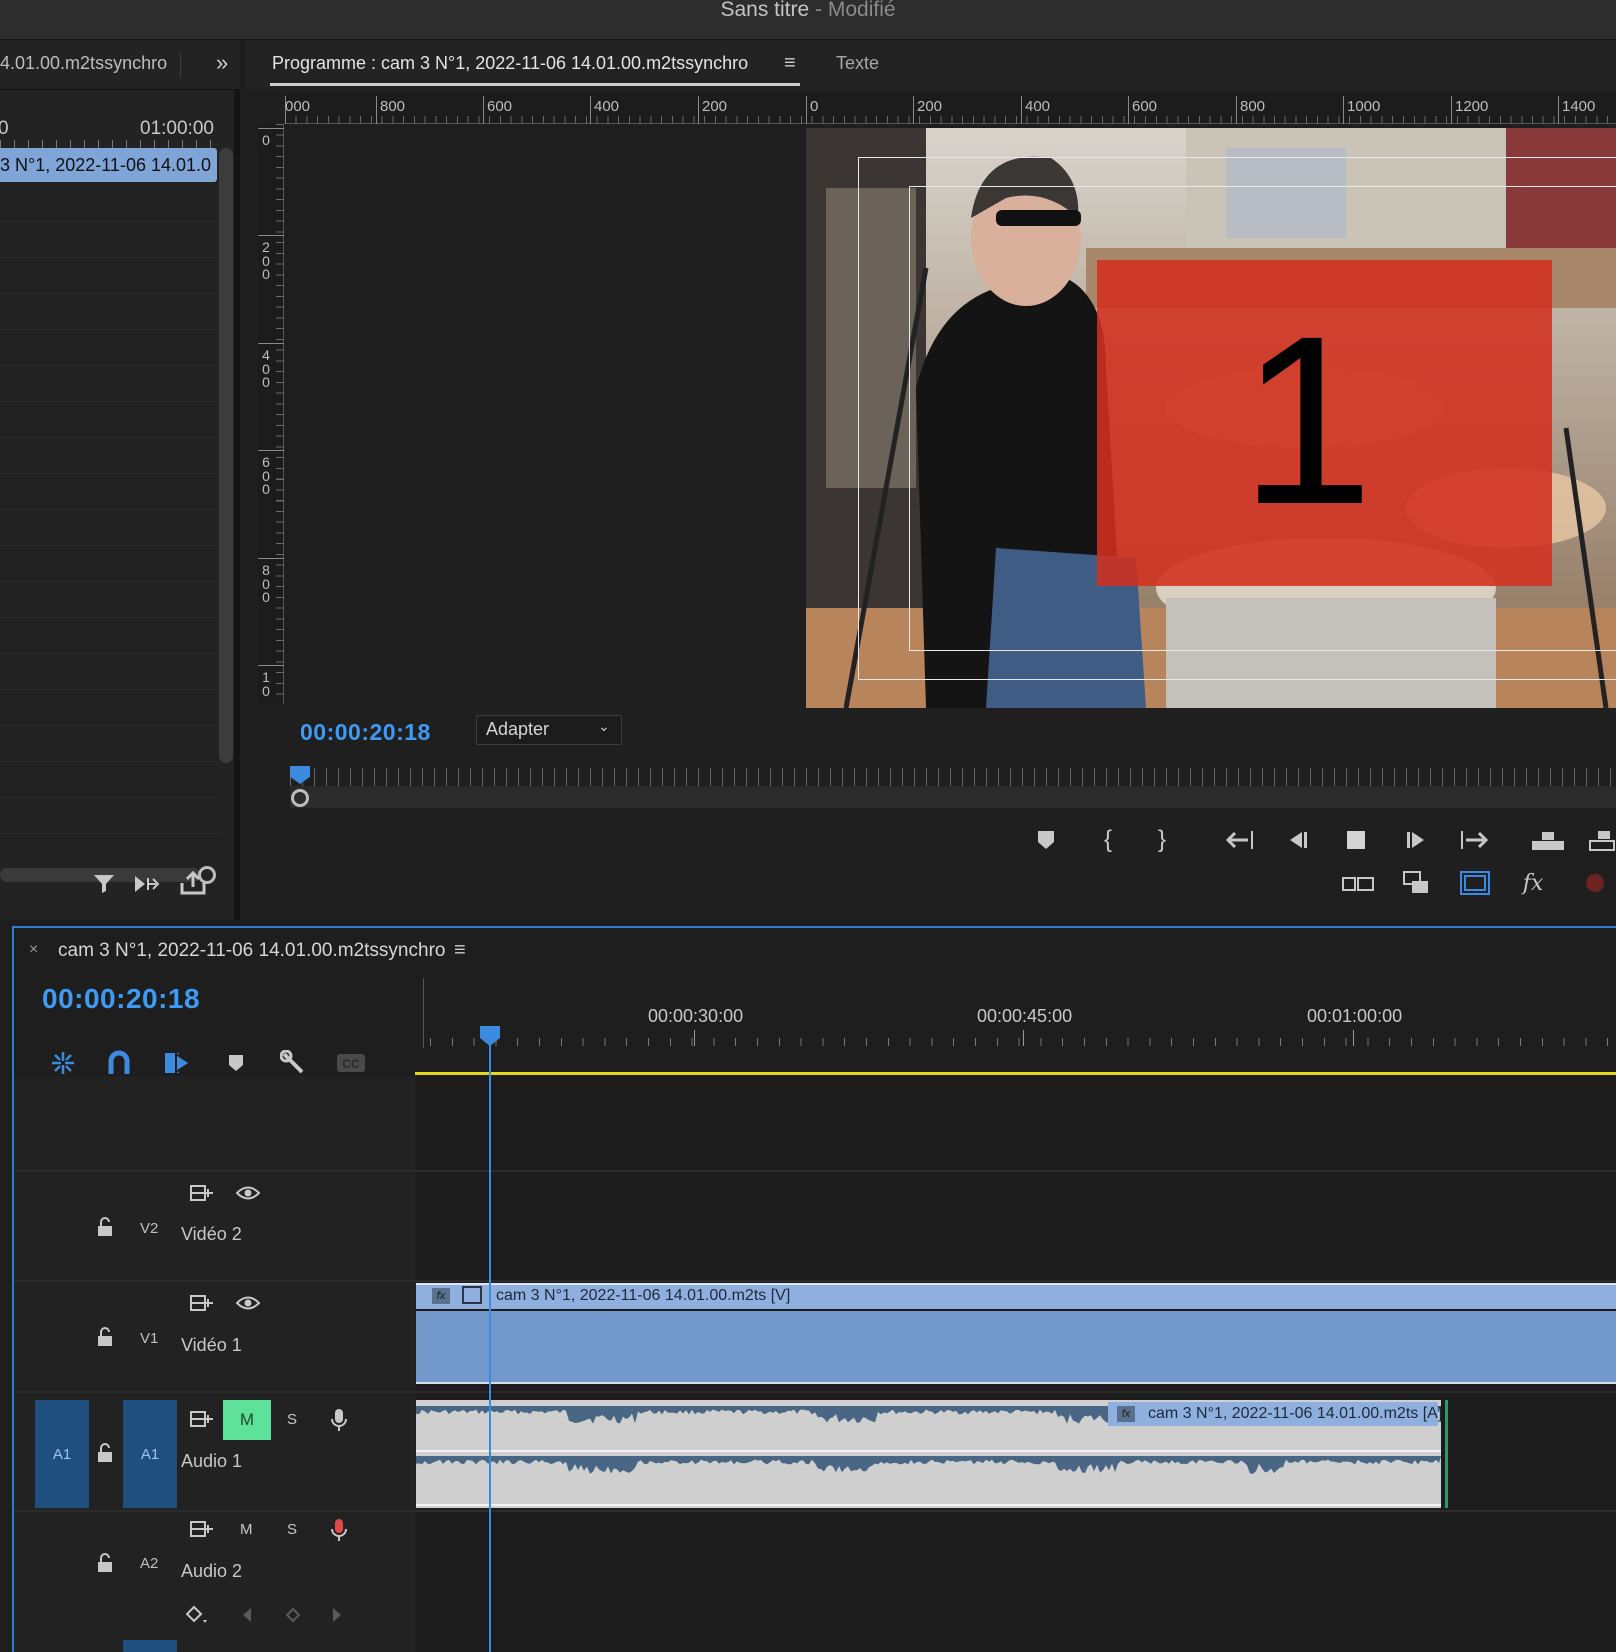 This screenshot has height=1652, width=1616. I want to click on marker-icon, so click(1046, 840).